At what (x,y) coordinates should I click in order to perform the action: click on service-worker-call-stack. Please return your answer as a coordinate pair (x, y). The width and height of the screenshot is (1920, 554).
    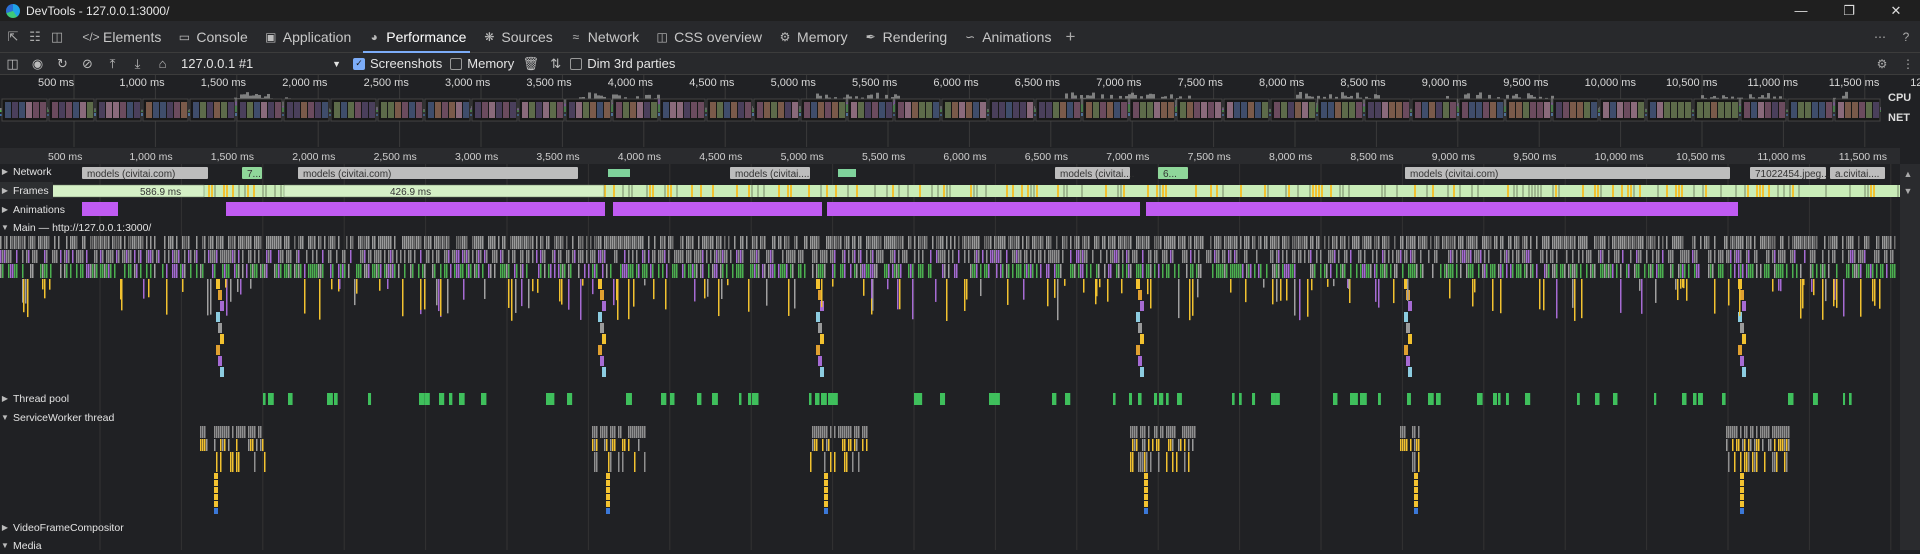
    Looking at the image, I should click on (1742, 476).